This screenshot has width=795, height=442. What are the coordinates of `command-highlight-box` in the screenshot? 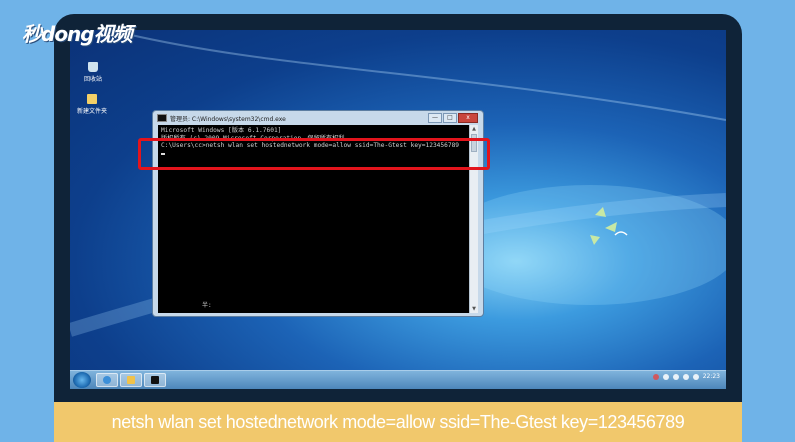 It's located at (314, 154).